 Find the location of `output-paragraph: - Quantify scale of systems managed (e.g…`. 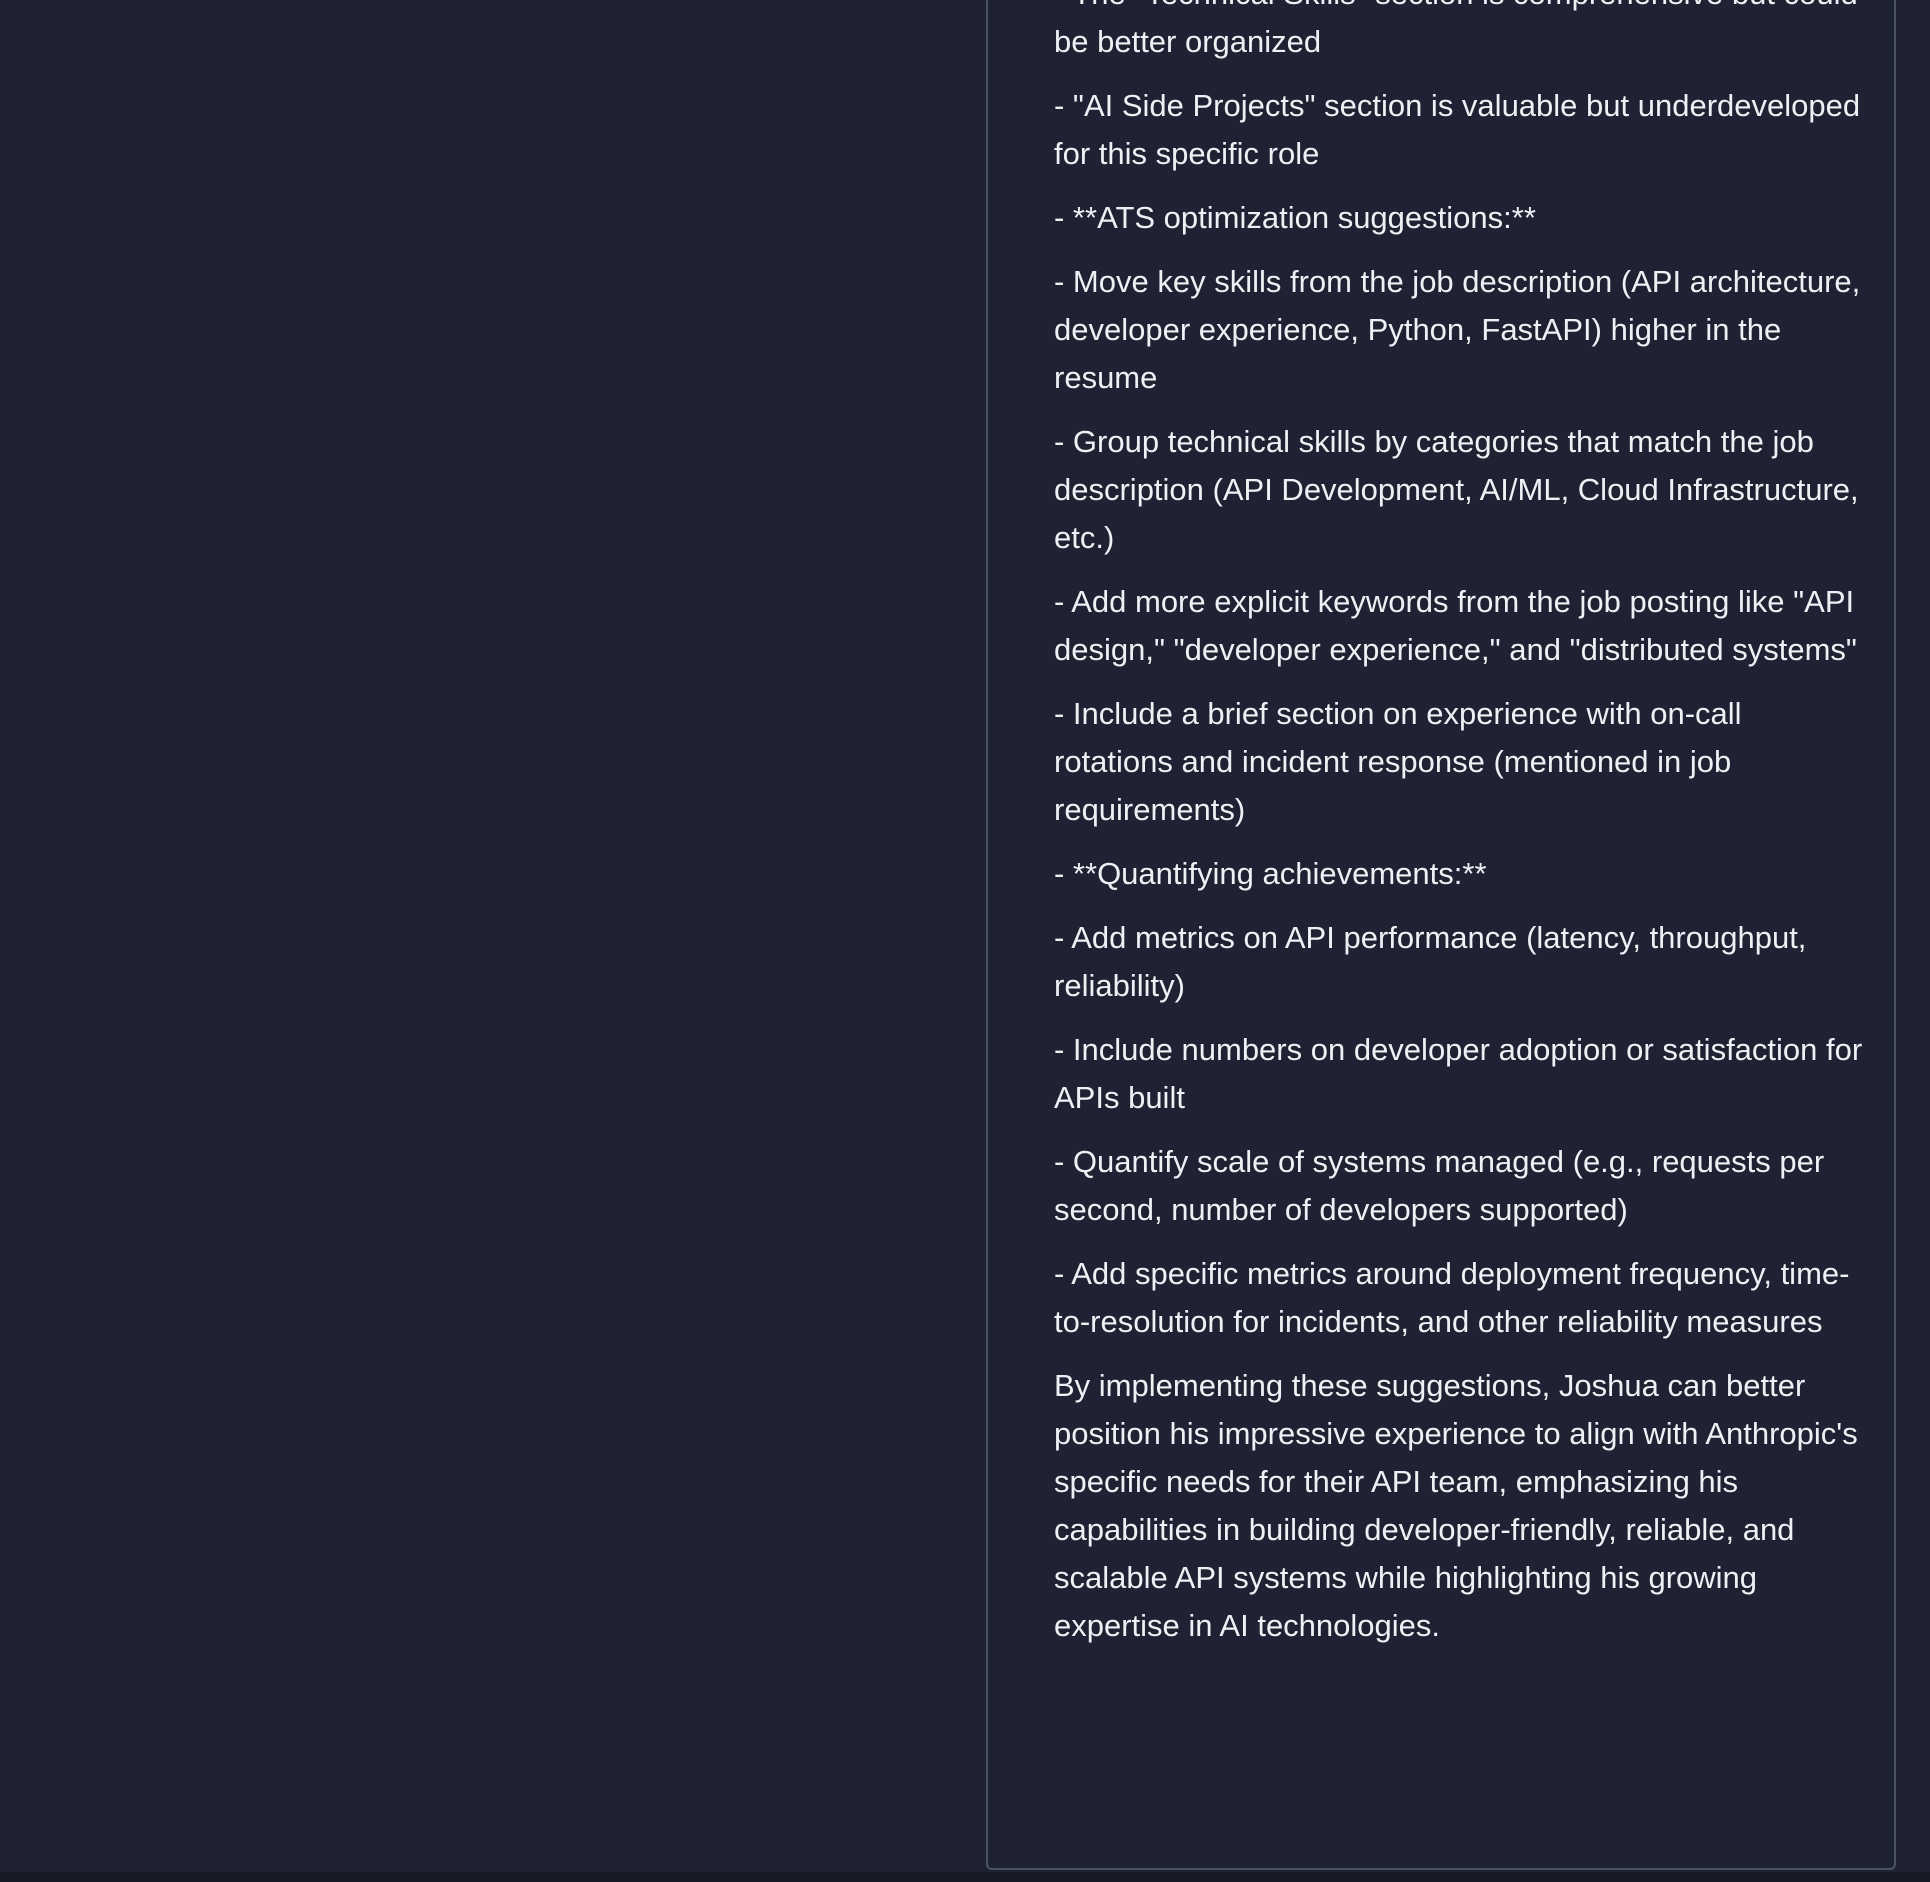

output-paragraph: - Quantify scale of systems managed (e.g… is located at coordinates (1439, 1185).